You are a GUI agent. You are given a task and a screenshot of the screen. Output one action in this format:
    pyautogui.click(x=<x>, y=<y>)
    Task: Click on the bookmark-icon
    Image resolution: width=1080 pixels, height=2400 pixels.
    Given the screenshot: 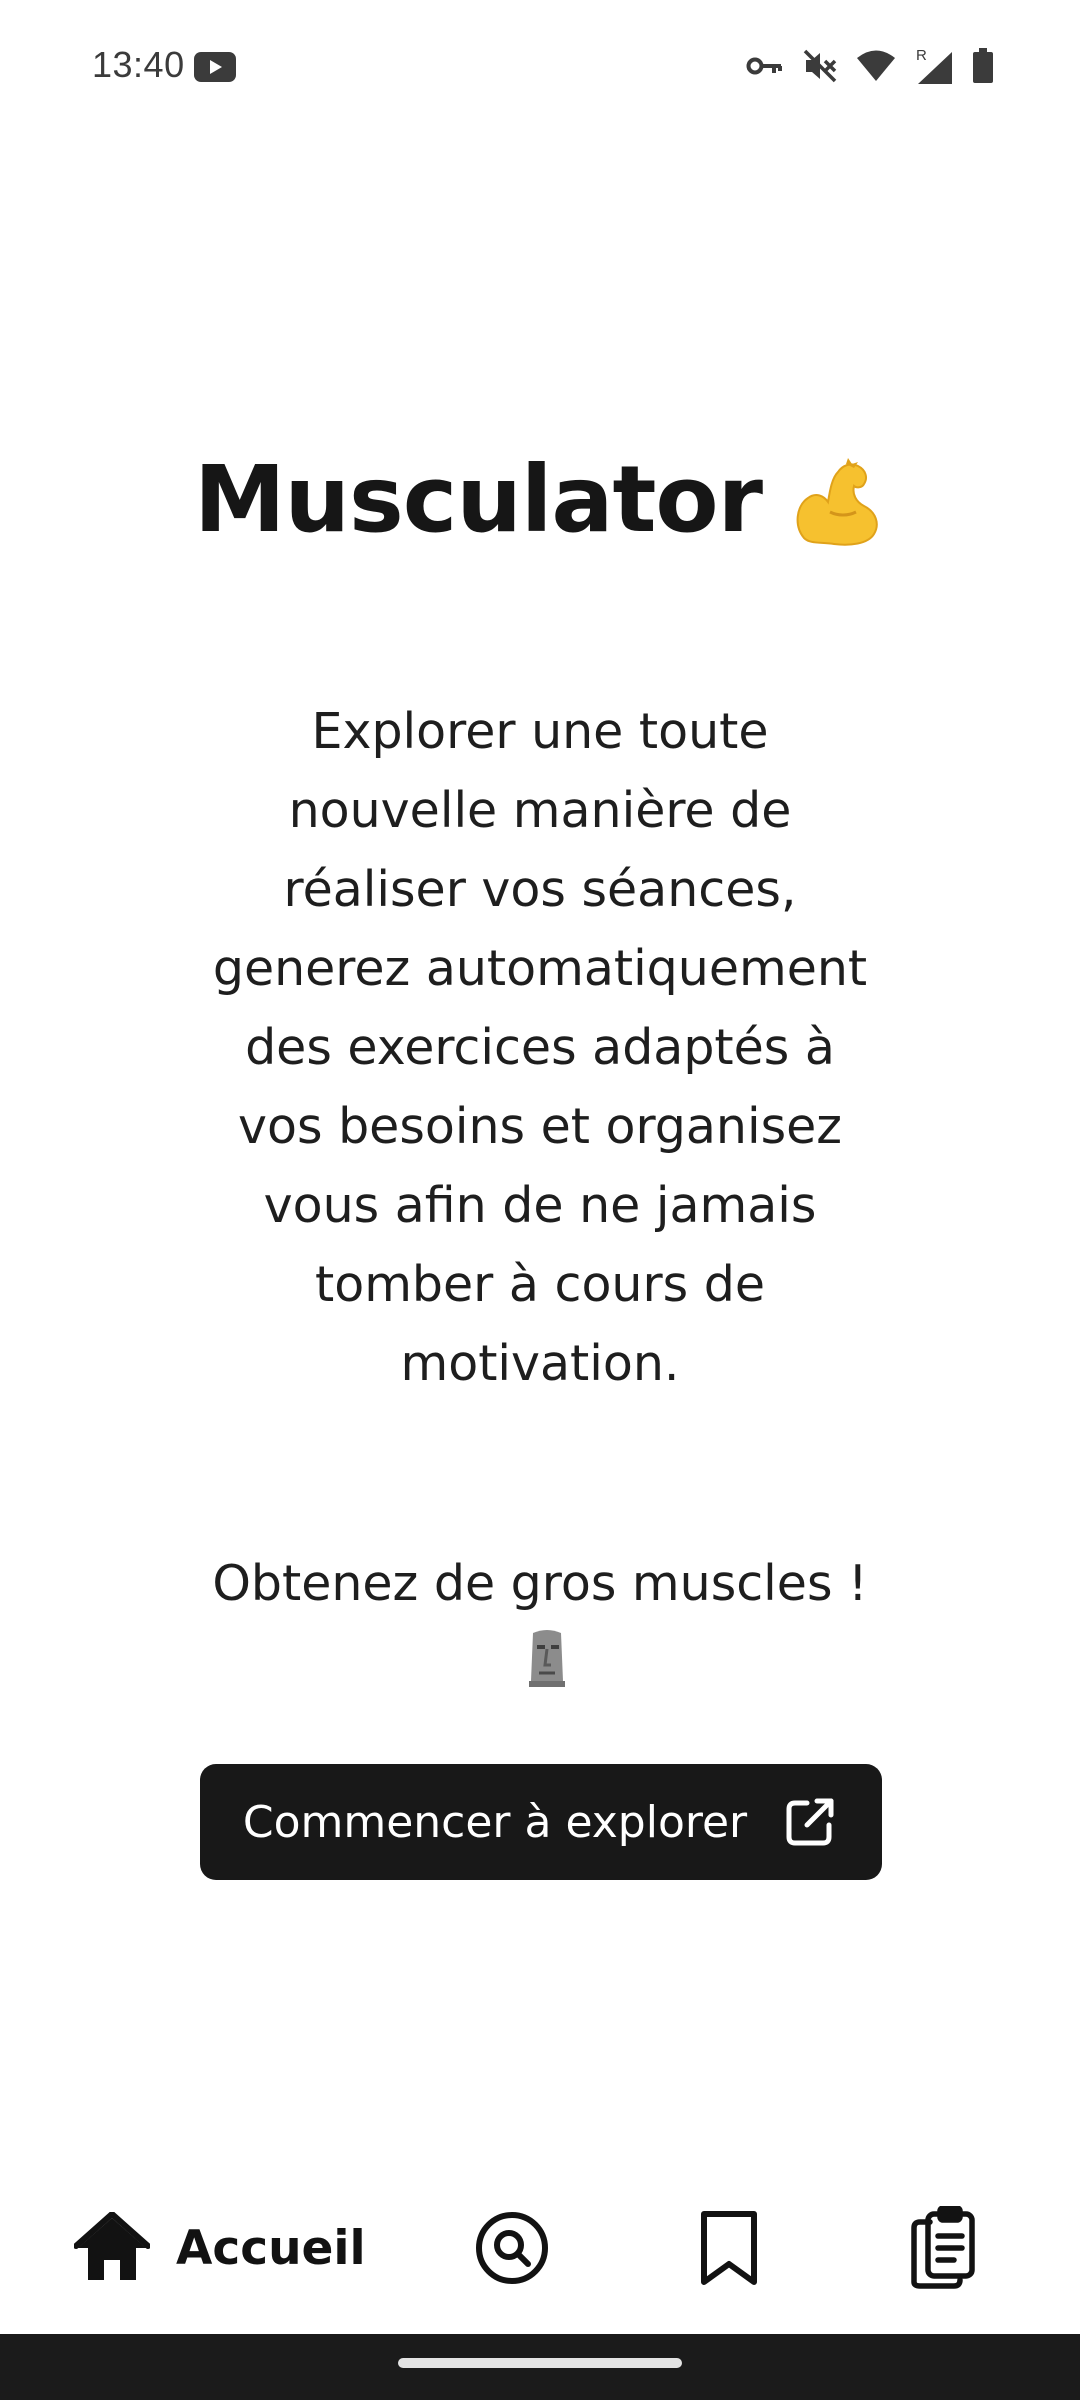 What is the action you would take?
    pyautogui.click(x=729, y=2248)
    